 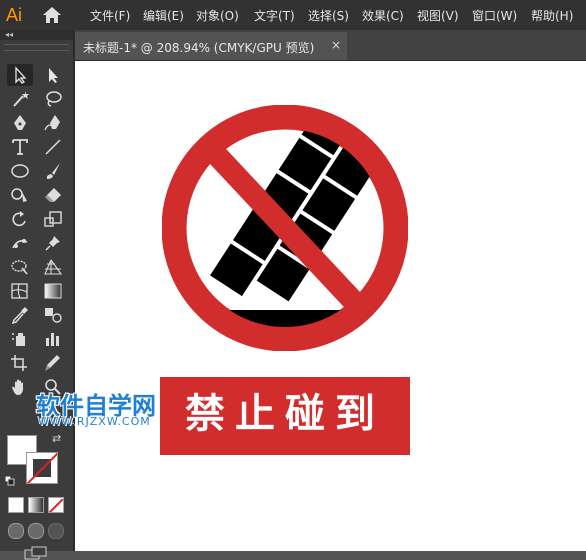 I want to click on shaper-tool, so click(x=20, y=195).